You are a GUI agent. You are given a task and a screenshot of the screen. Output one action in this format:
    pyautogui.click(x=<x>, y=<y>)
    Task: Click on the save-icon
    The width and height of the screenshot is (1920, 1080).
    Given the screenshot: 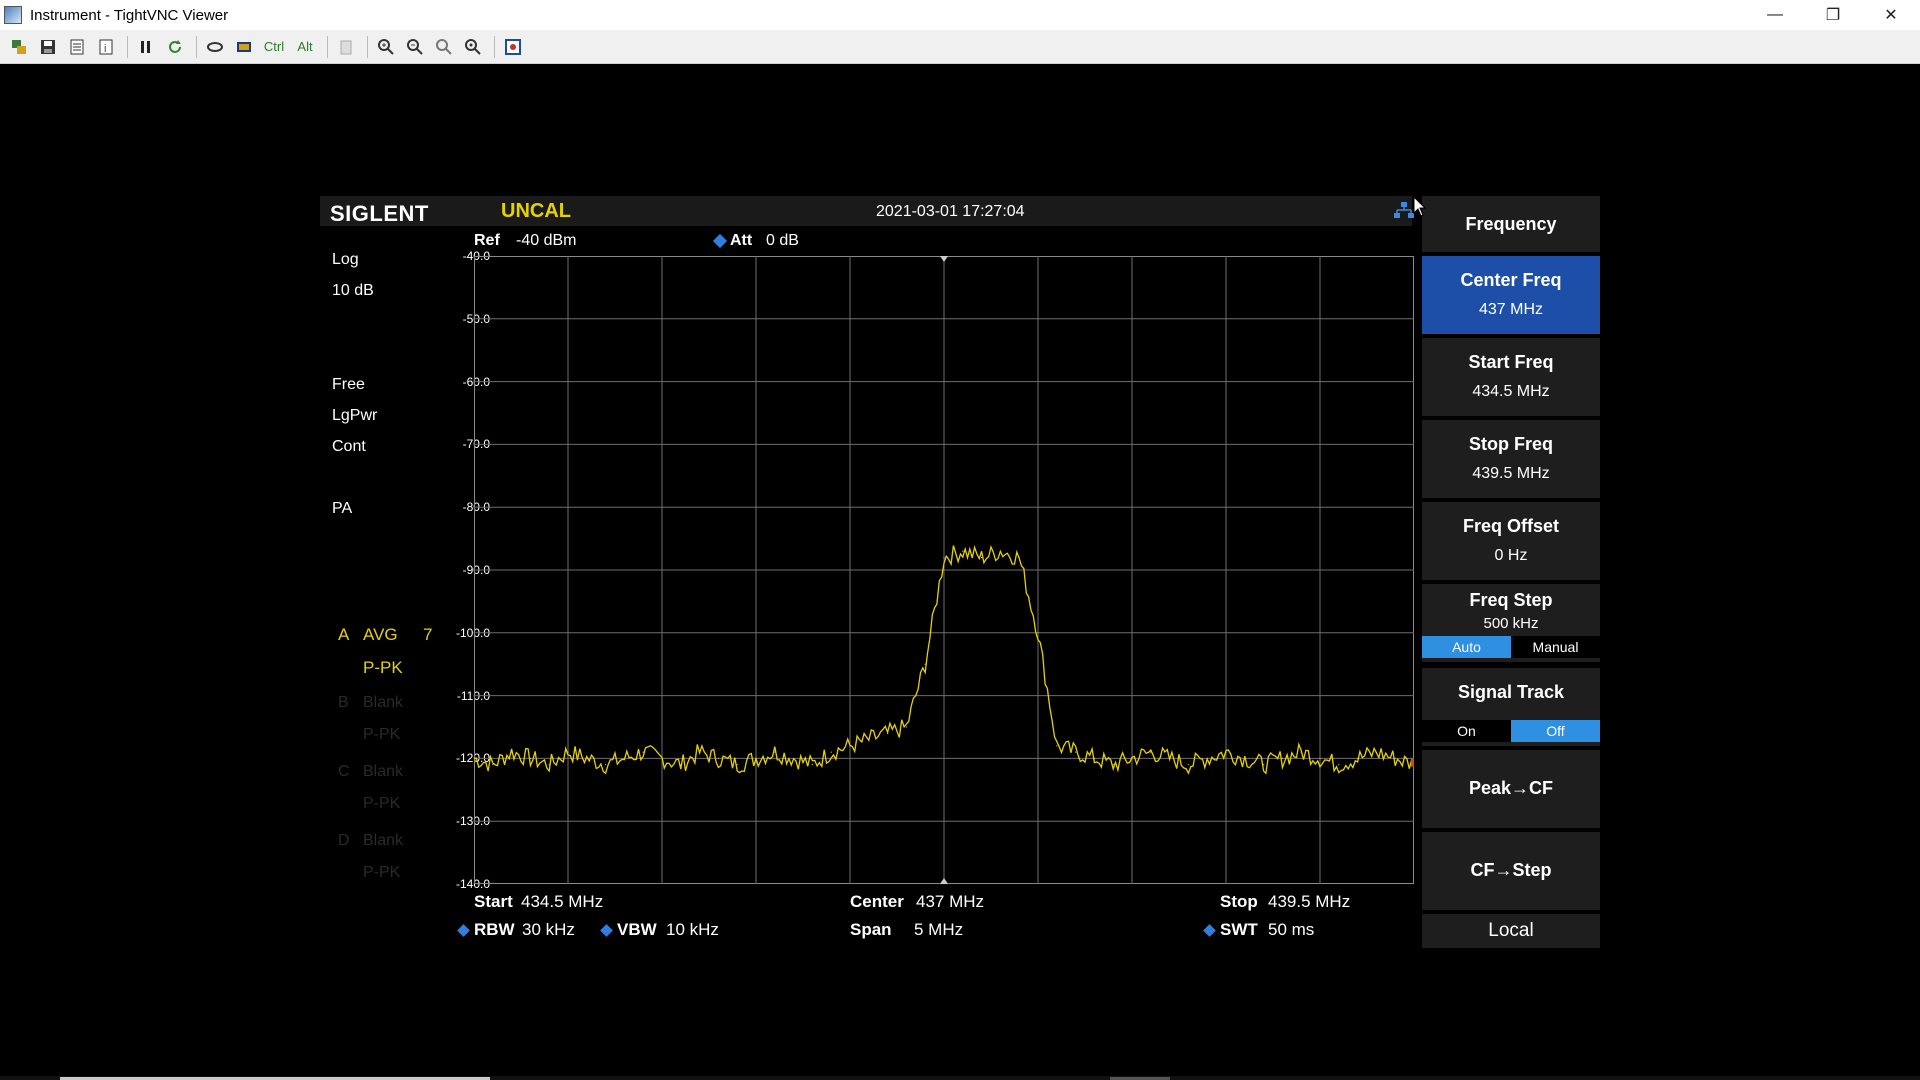 What is the action you would take?
    pyautogui.click(x=48, y=47)
    